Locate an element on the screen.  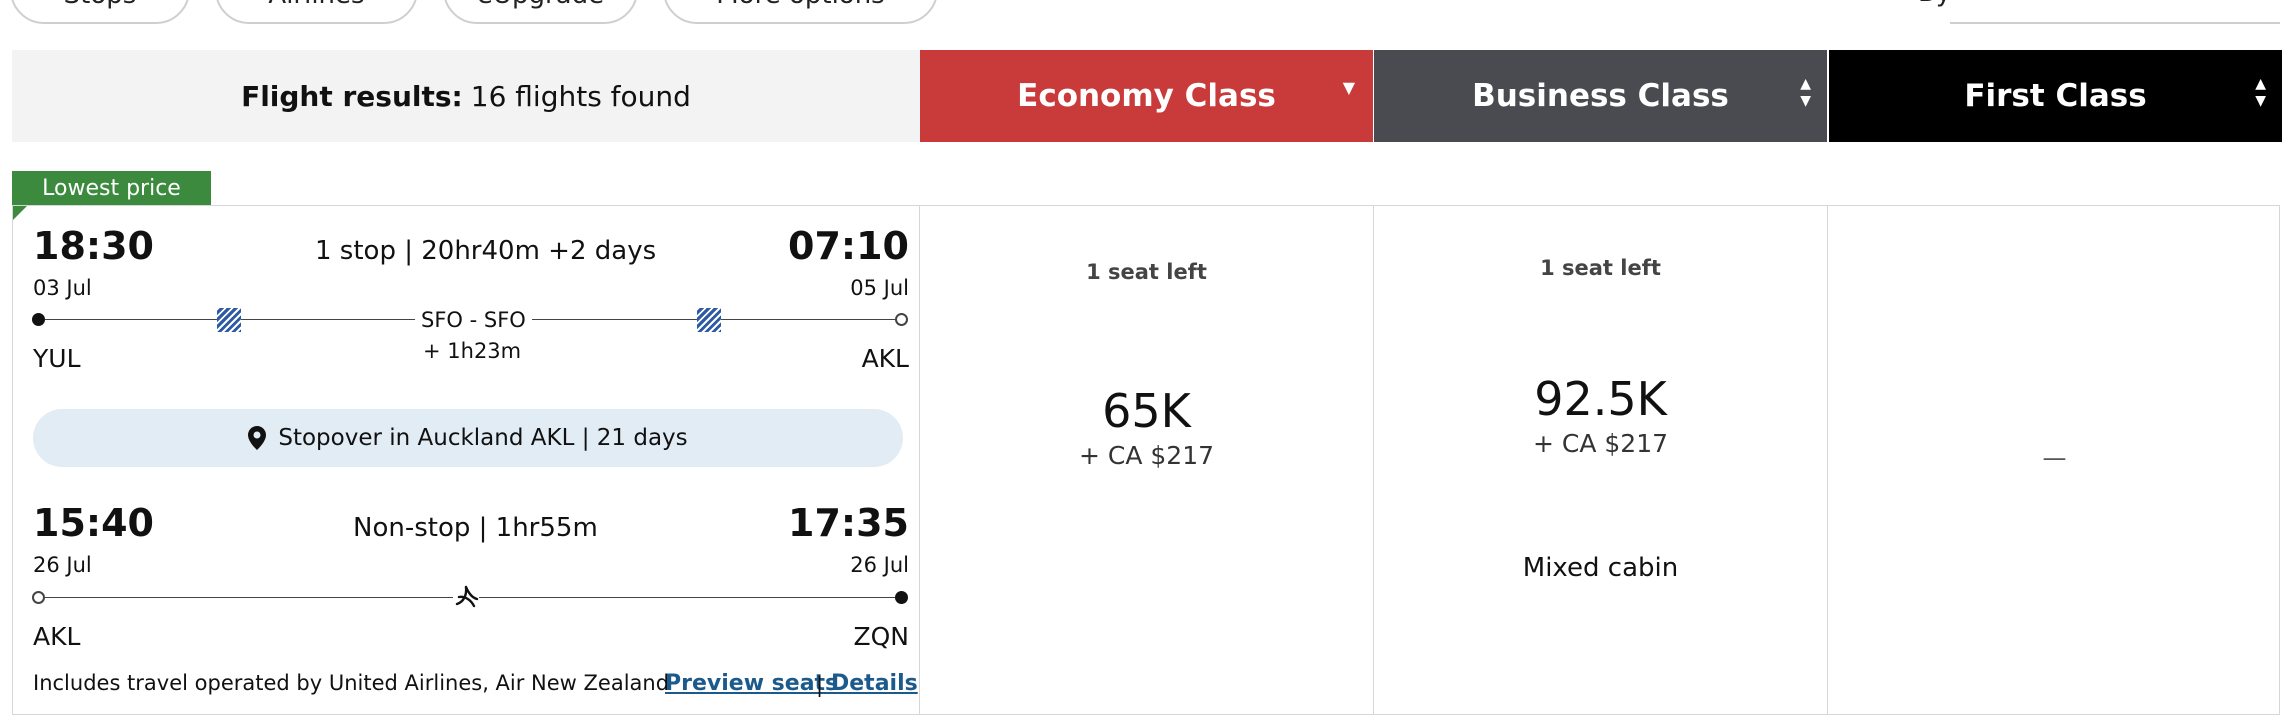
results-count: 16 flights found is located at coordinates (580, 96).